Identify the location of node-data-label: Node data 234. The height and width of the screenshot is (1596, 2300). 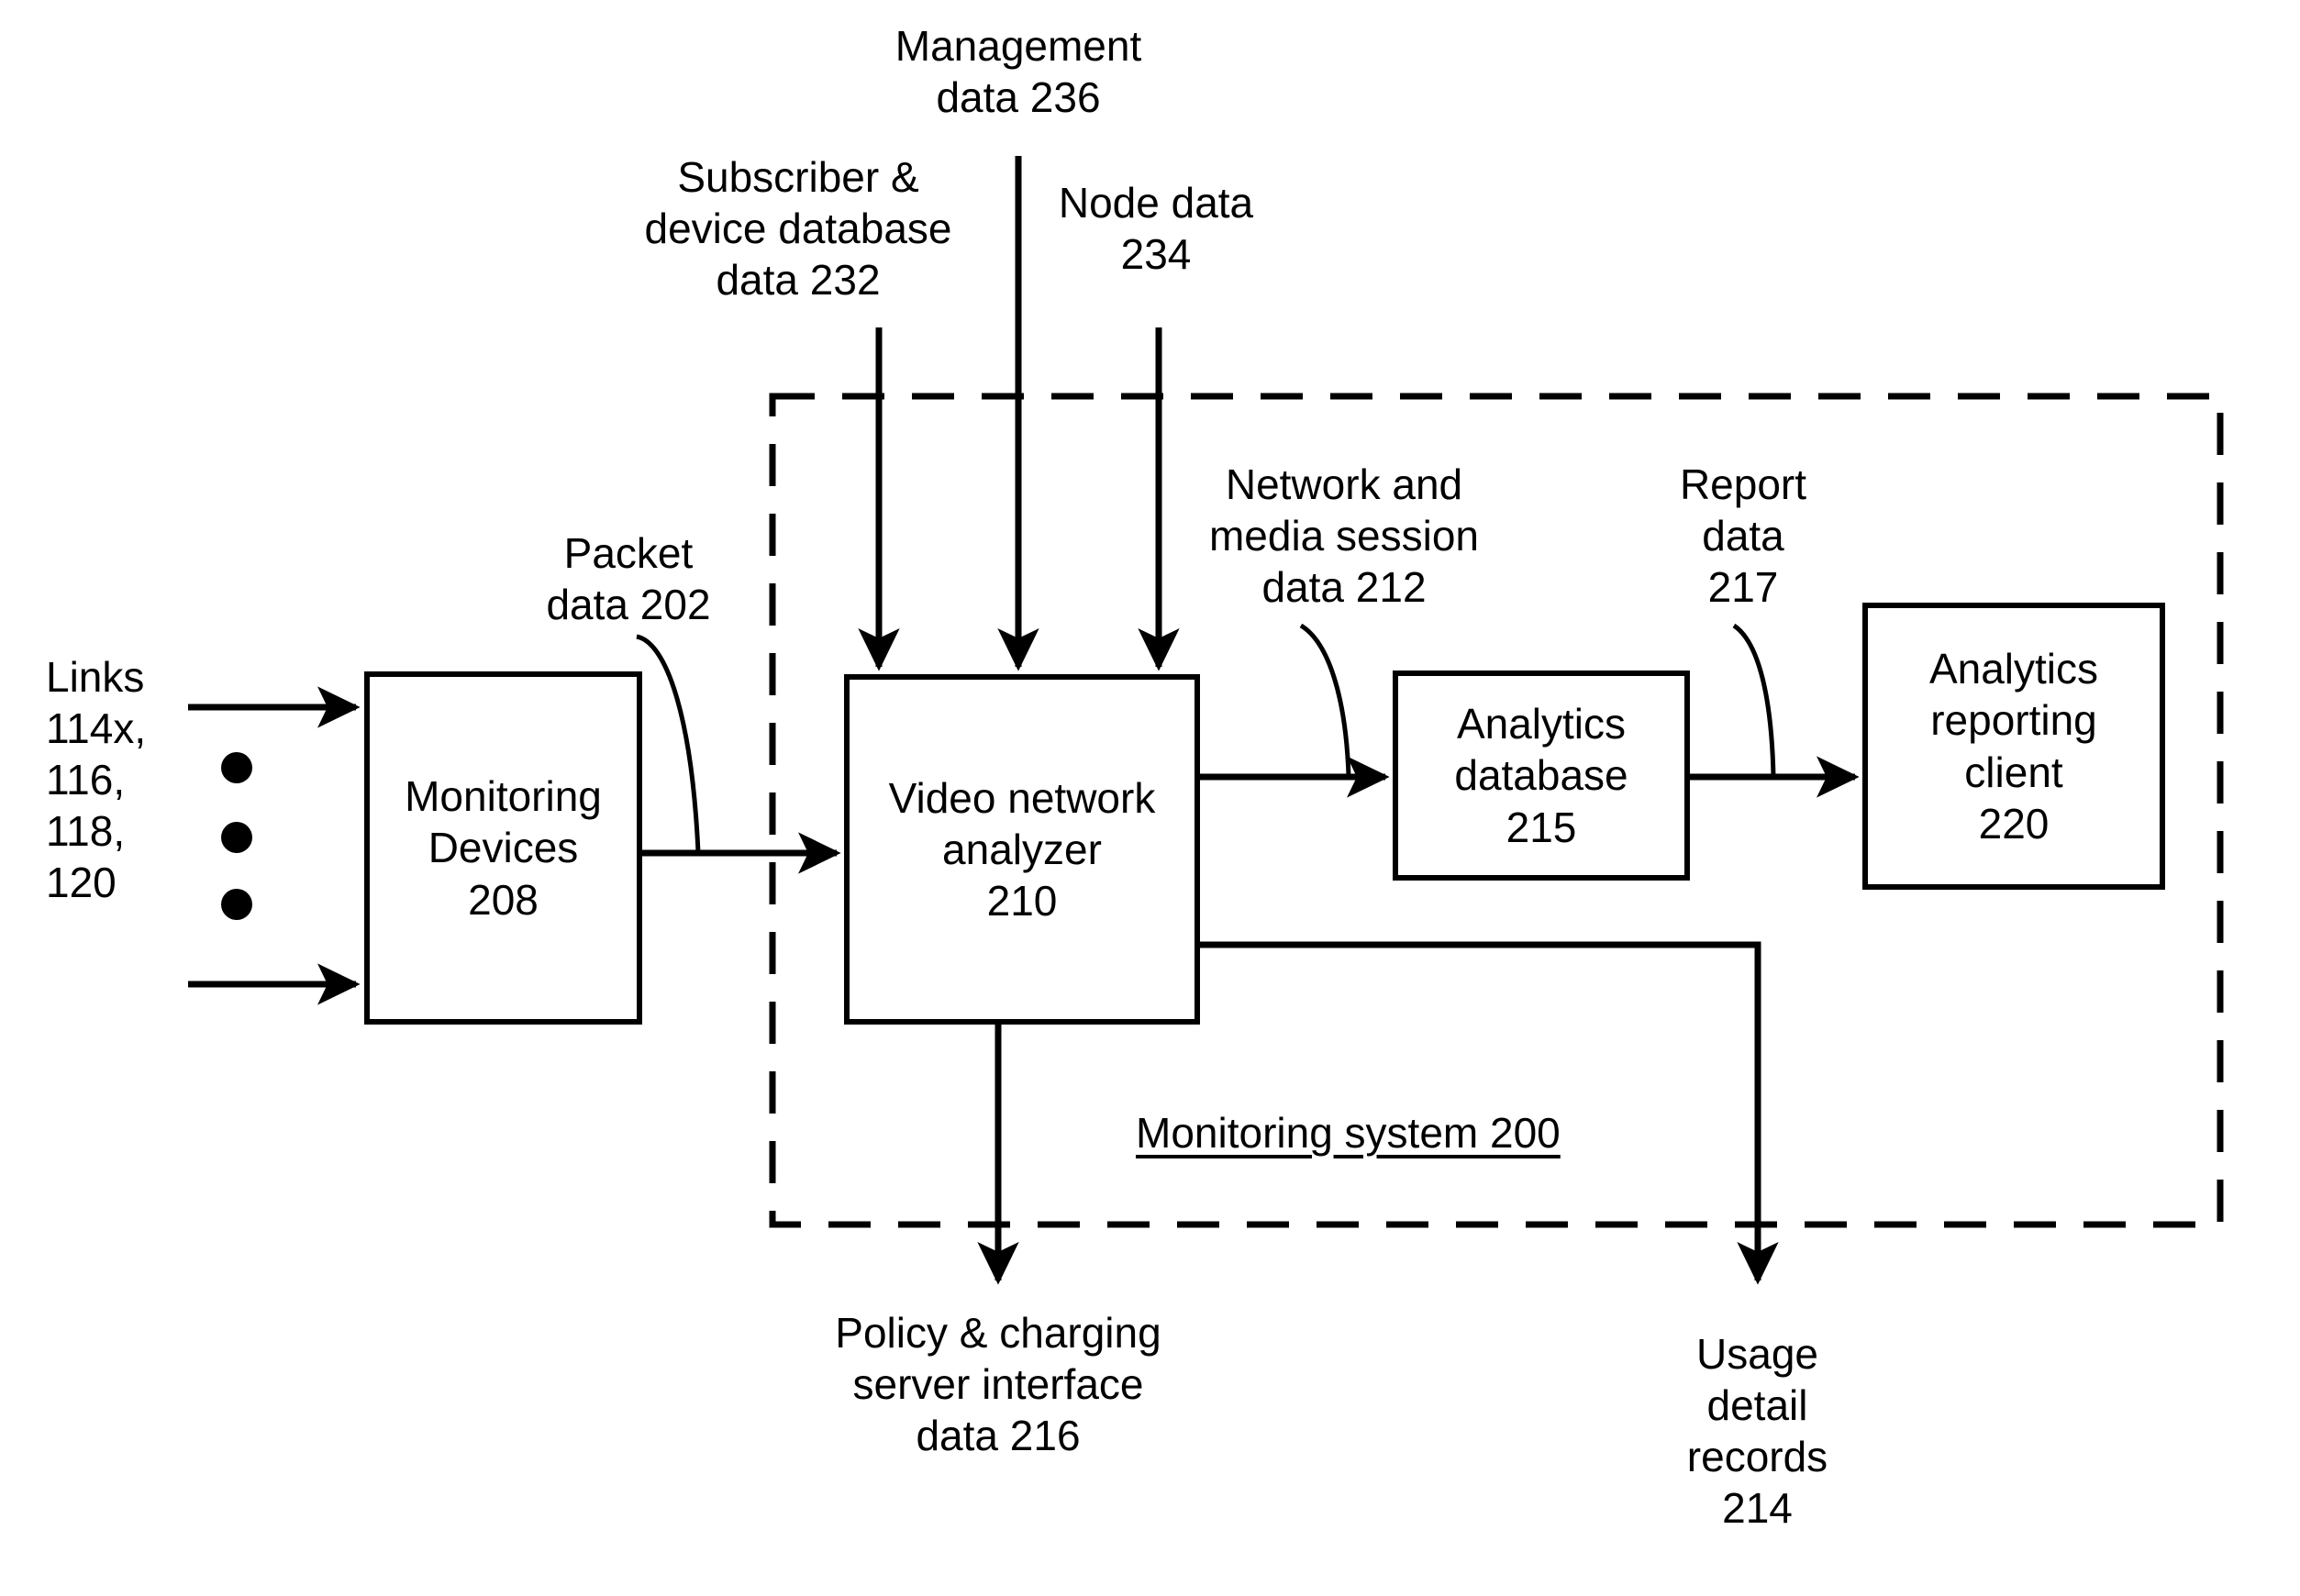
(1156, 229).